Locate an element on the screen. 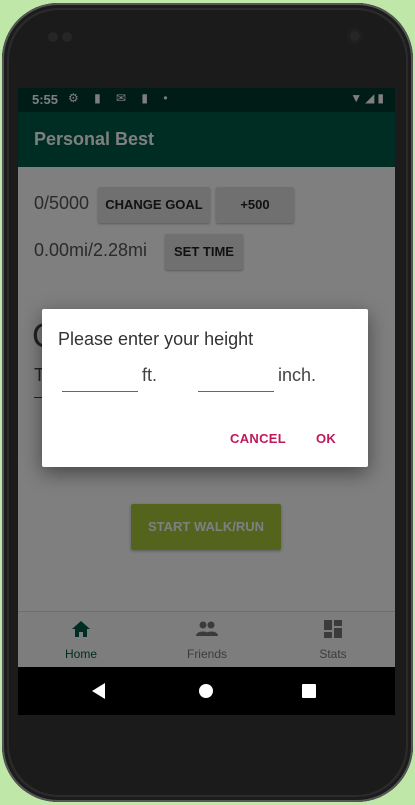  home-circle-icon is located at coordinates (206, 691).